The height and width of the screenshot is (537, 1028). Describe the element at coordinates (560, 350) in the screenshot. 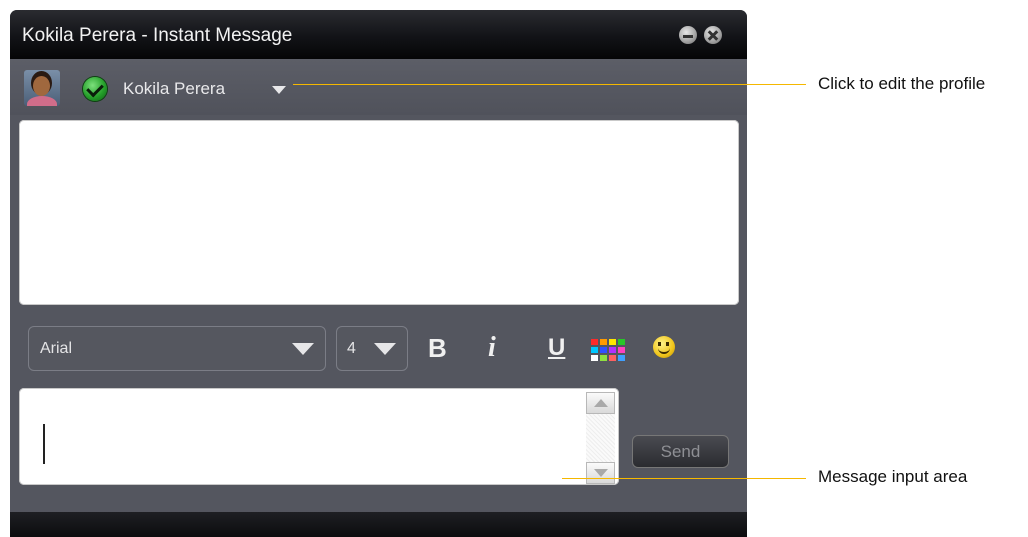

I see `underline-button: U` at that location.